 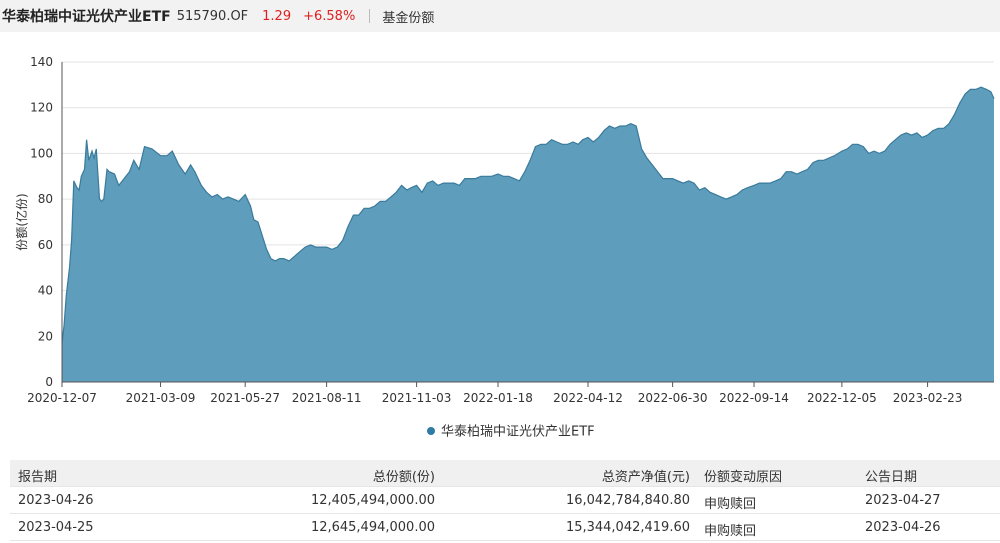 What do you see at coordinates (161, 398) in the screenshot?
I see `x-tick-label: 2021-03-09` at bounding box center [161, 398].